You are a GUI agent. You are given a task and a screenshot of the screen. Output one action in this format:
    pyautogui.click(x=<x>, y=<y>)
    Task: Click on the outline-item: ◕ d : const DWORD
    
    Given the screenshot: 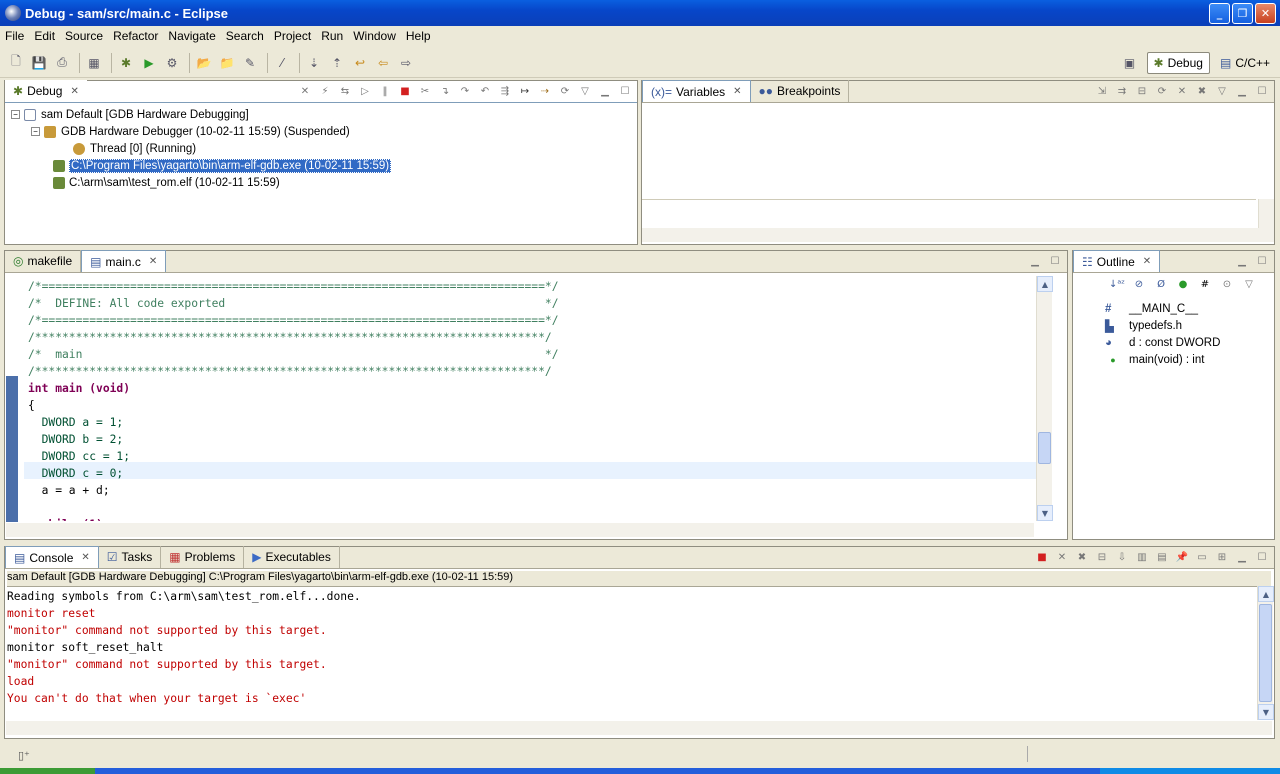 What is the action you would take?
    pyautogui.click(x=1162, y=342)
    